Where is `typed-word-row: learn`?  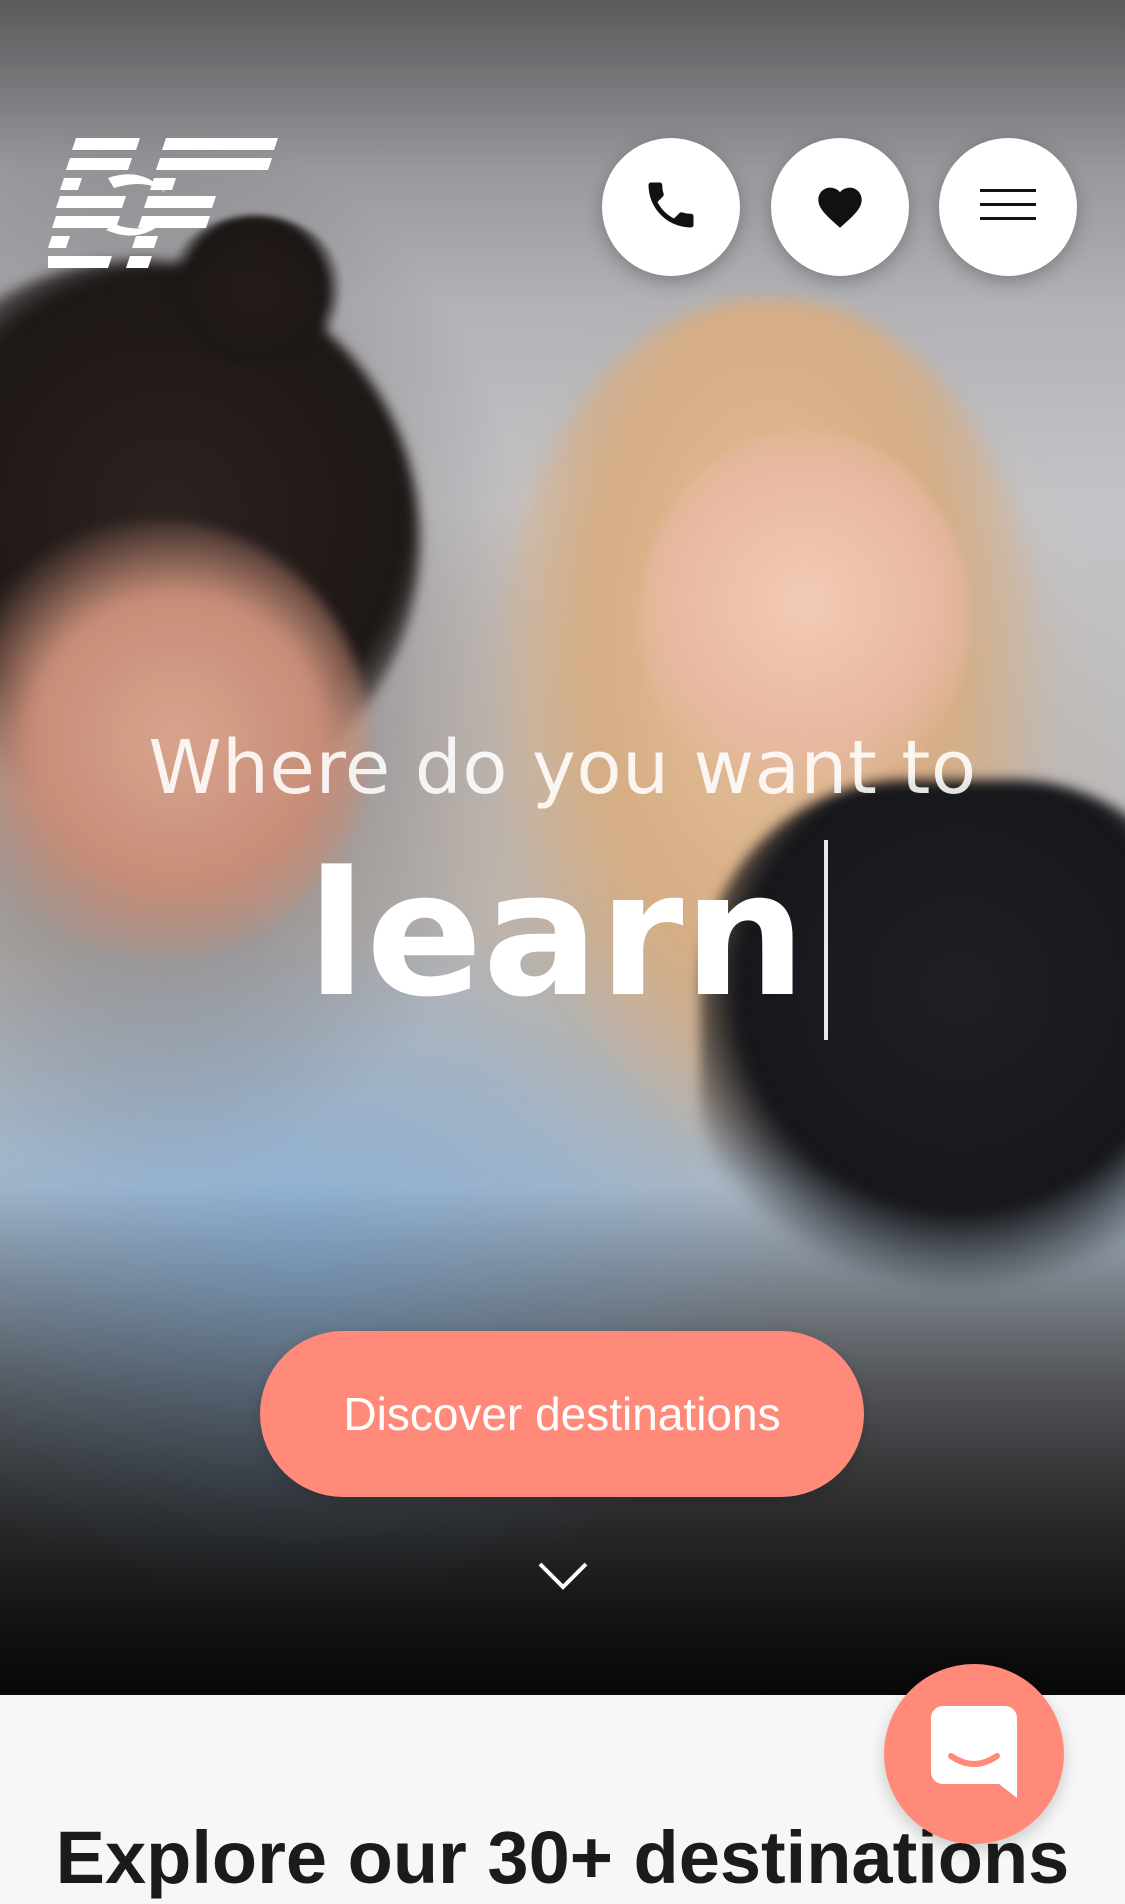 typed-word-row: learn is located at coordinates (562, 950).